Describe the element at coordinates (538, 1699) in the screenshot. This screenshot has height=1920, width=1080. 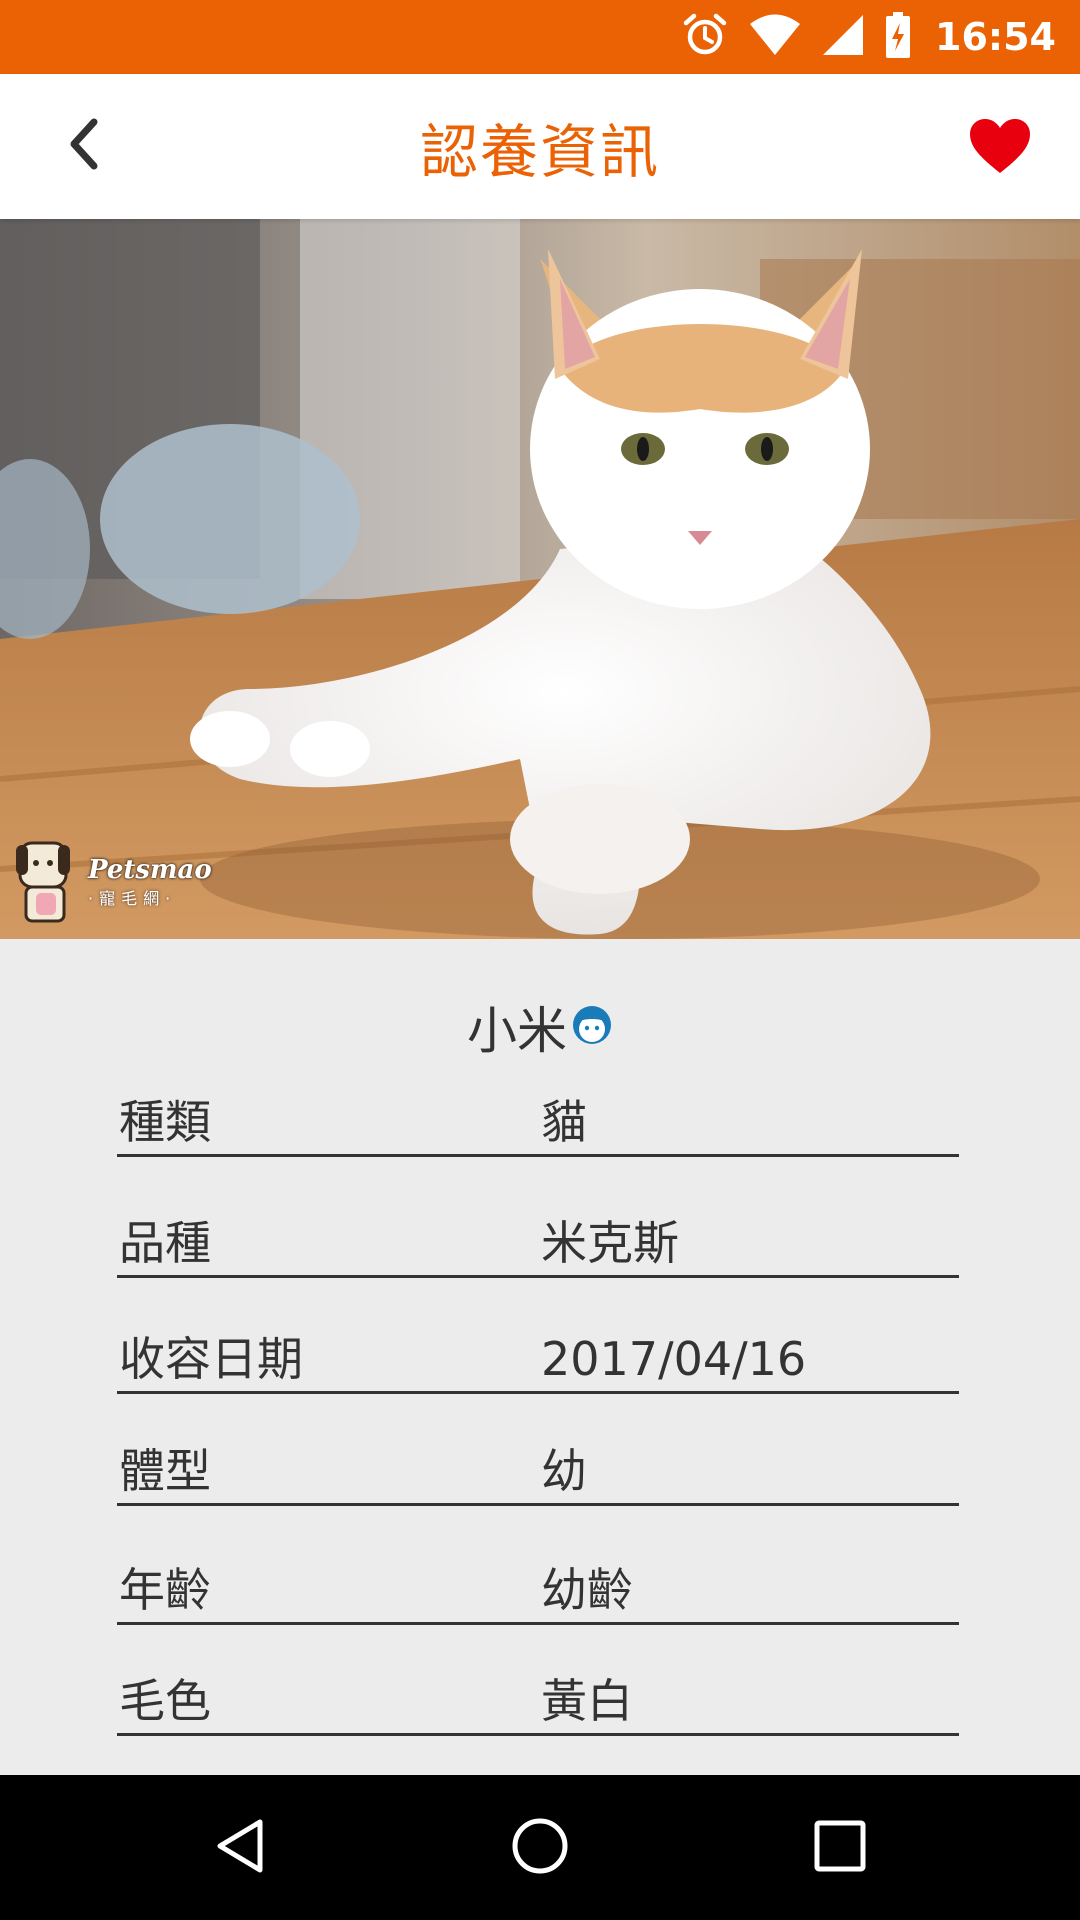
I see `info-row-coat-color: 毛色 黃白` at that location.